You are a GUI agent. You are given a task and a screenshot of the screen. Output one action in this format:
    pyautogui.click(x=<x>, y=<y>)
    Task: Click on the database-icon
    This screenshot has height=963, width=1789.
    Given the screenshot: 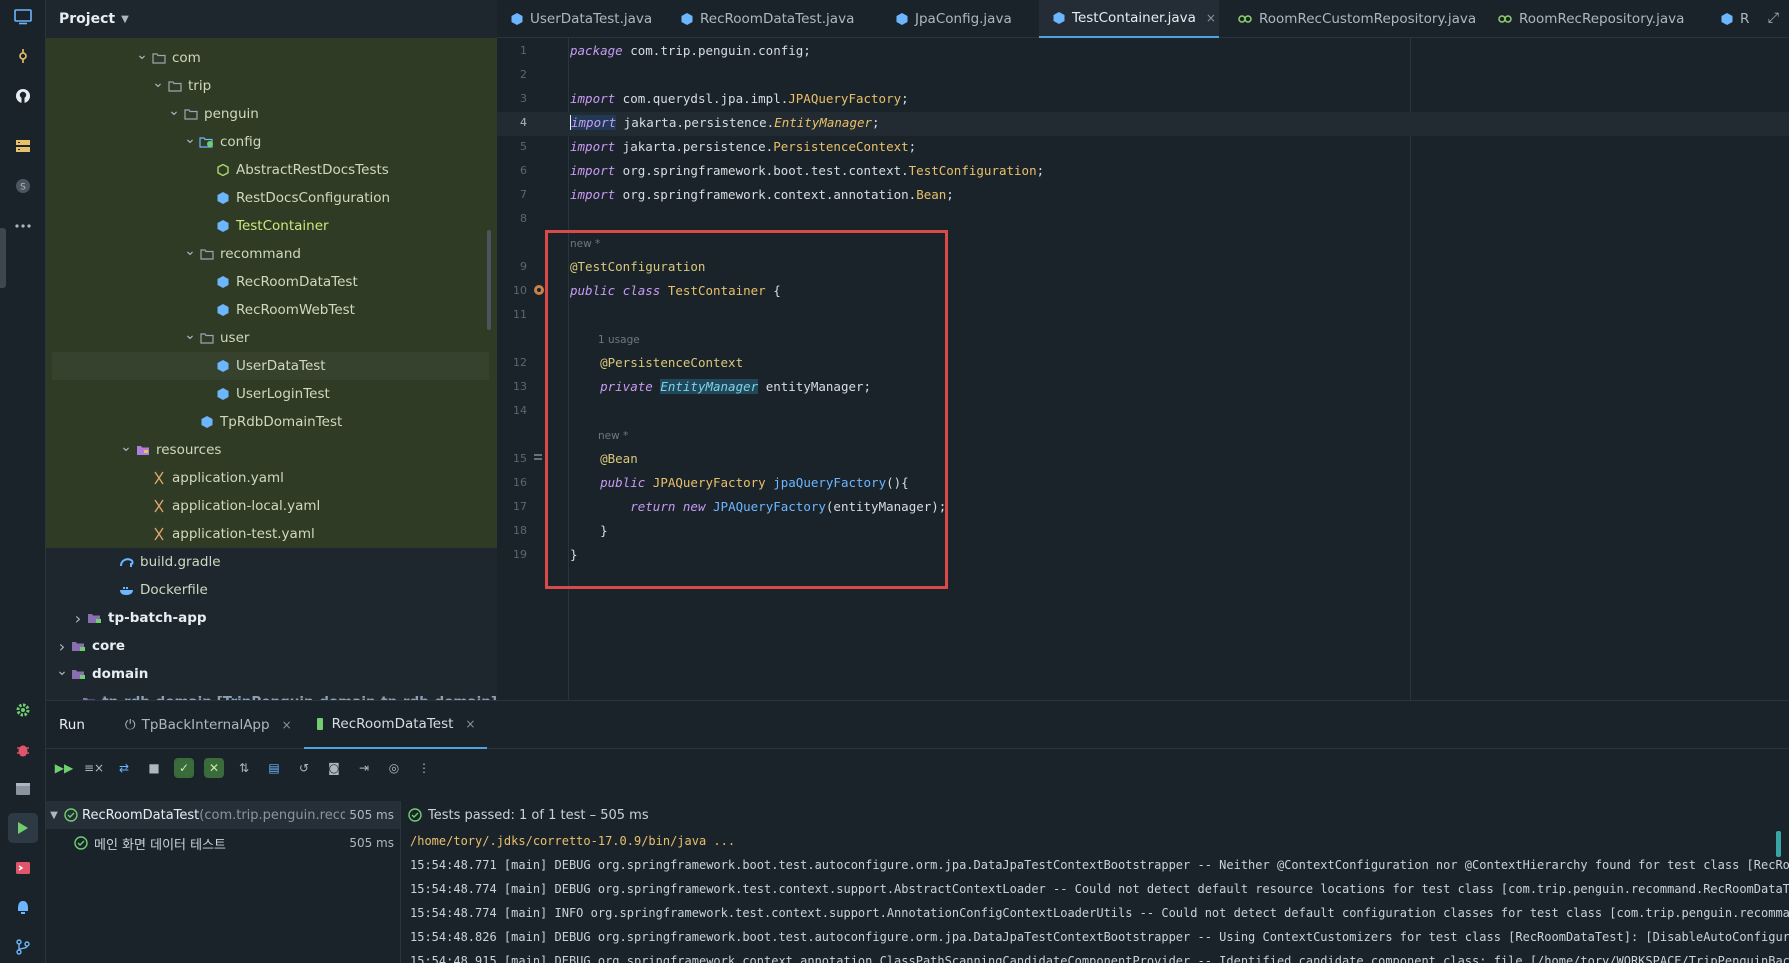 What is the action you would take?
    pyautogui.click(x=23, y=146)
    